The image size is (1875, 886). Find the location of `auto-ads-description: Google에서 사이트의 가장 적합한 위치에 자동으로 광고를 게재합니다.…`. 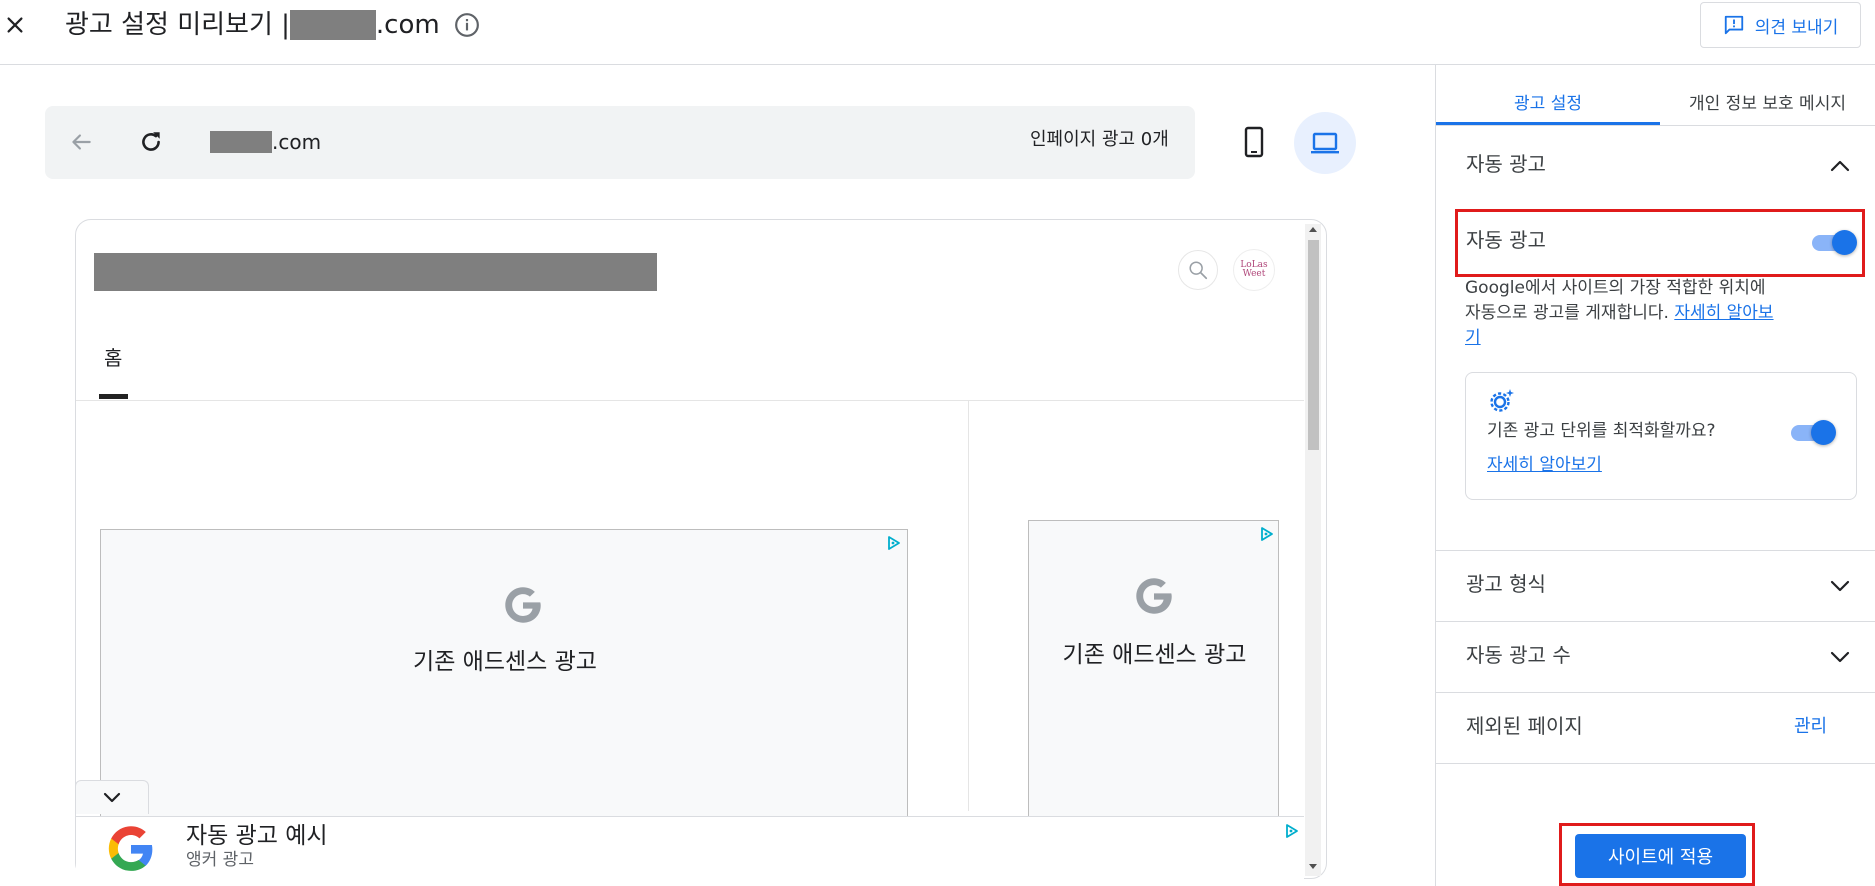

auto-ads-description: Google에서 사이트의 가장 적합한 위치에 자동으로 광고를 게재합니다.… is located at coordinates (1625, 313).